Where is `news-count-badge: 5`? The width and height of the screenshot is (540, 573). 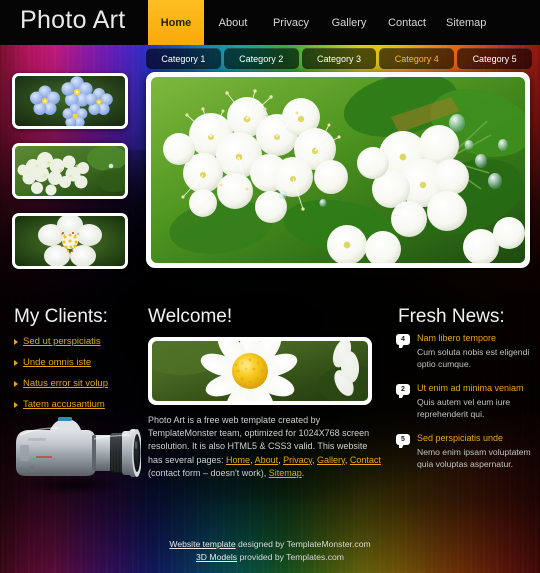
news-count-badge: 5 is located at coordinates (403, 441).